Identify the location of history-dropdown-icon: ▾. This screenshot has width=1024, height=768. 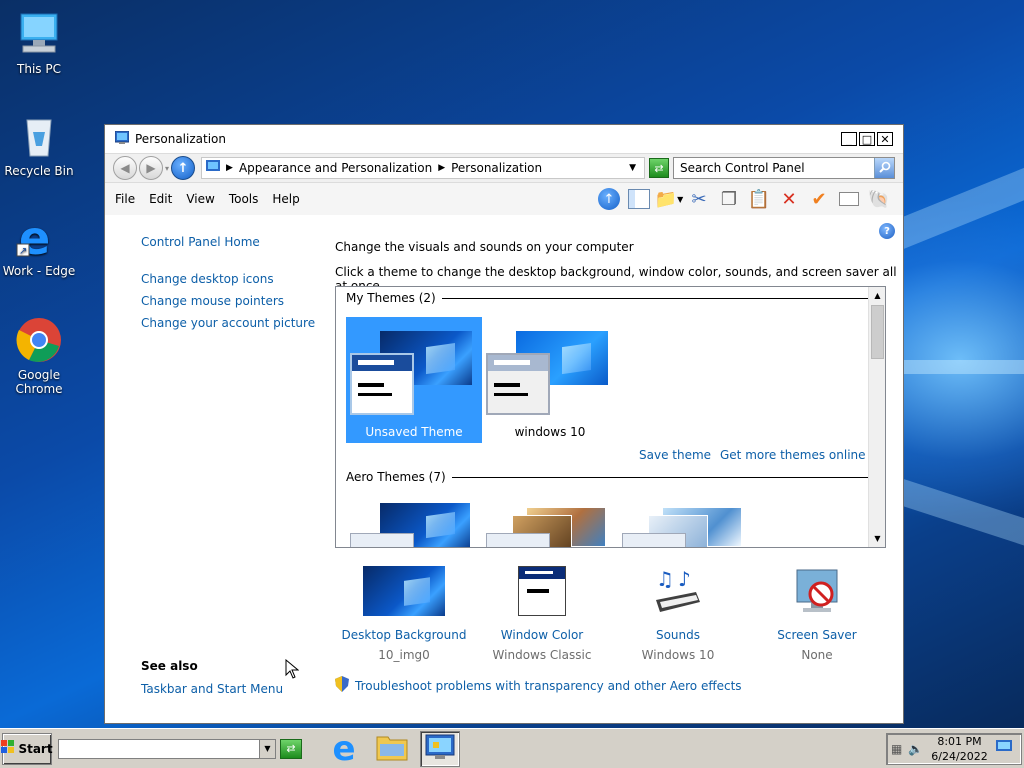
(167, 168).